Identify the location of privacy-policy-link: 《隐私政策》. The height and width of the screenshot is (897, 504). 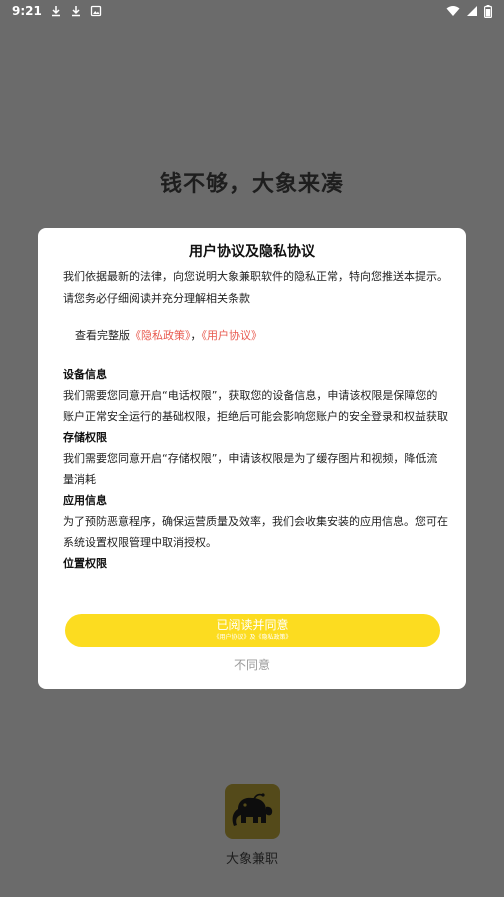
(160, 335).